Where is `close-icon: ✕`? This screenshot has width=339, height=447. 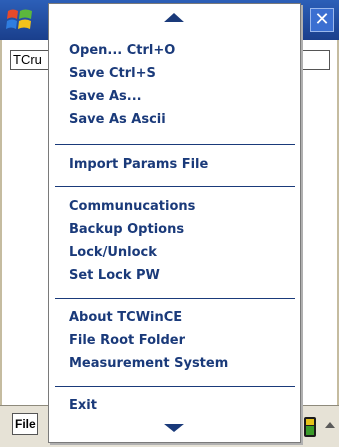
close-icon: ✕ is located at coordinates (322, 19).